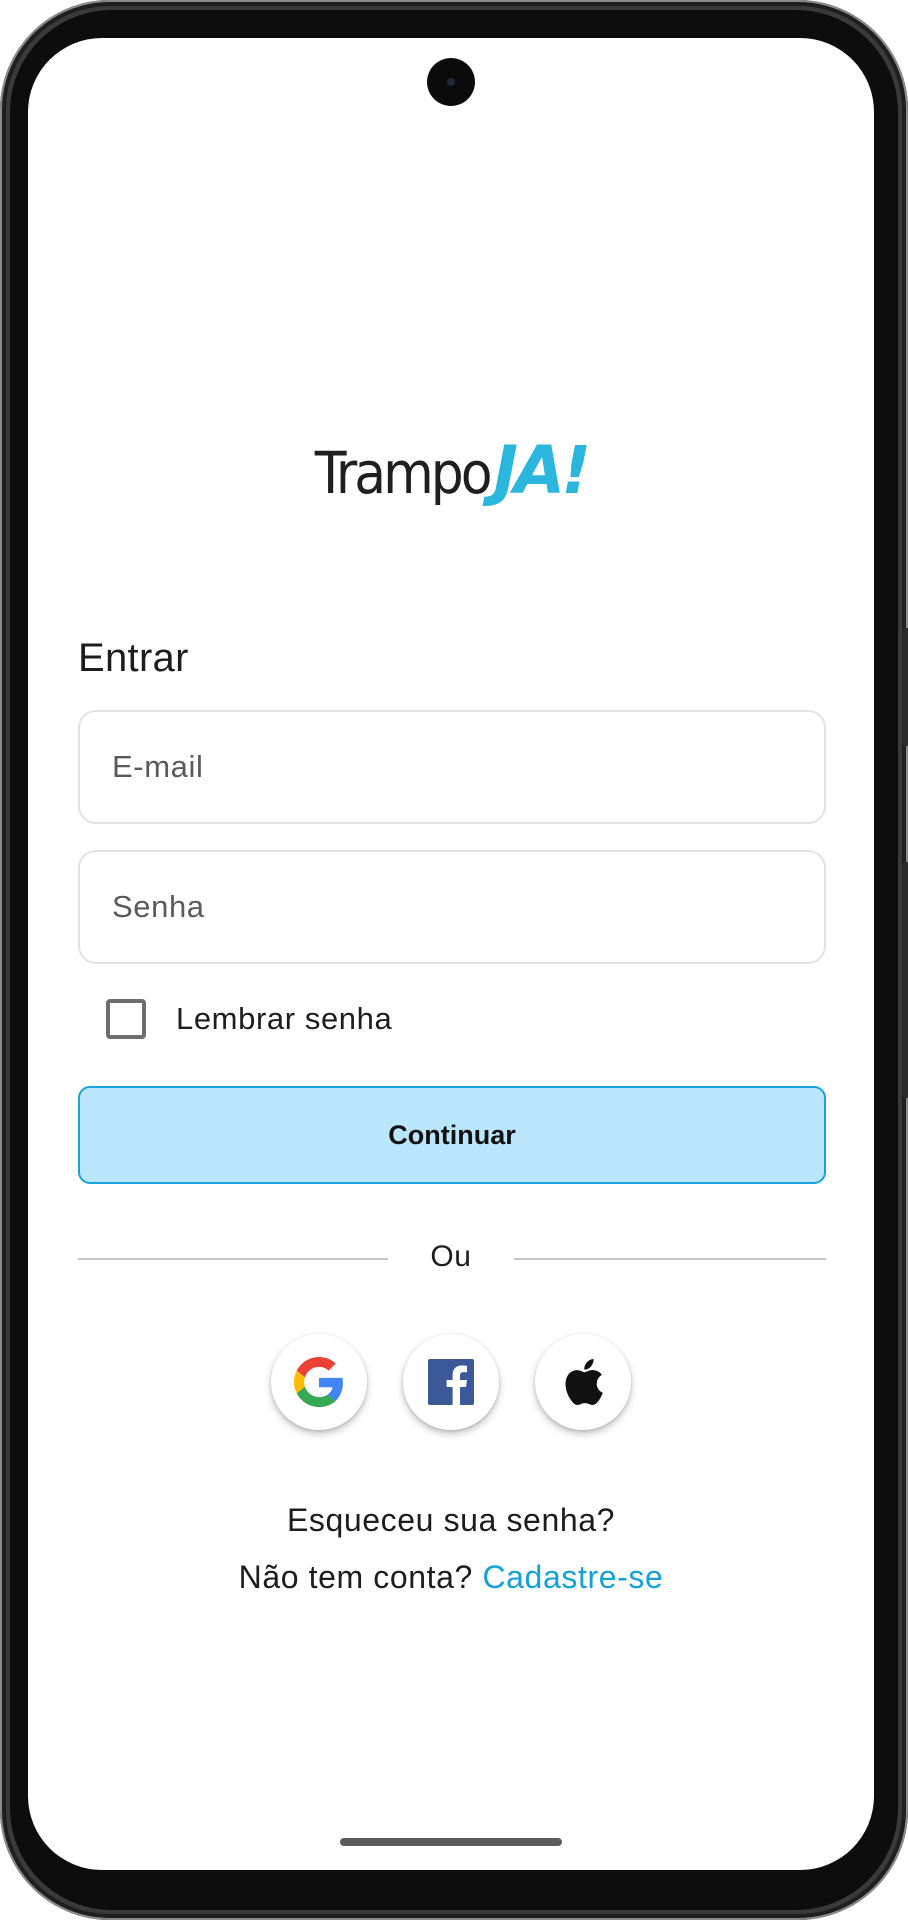  Describe the element at coordinates (455, 907) in the screenshot. I see `password-input` at that location.